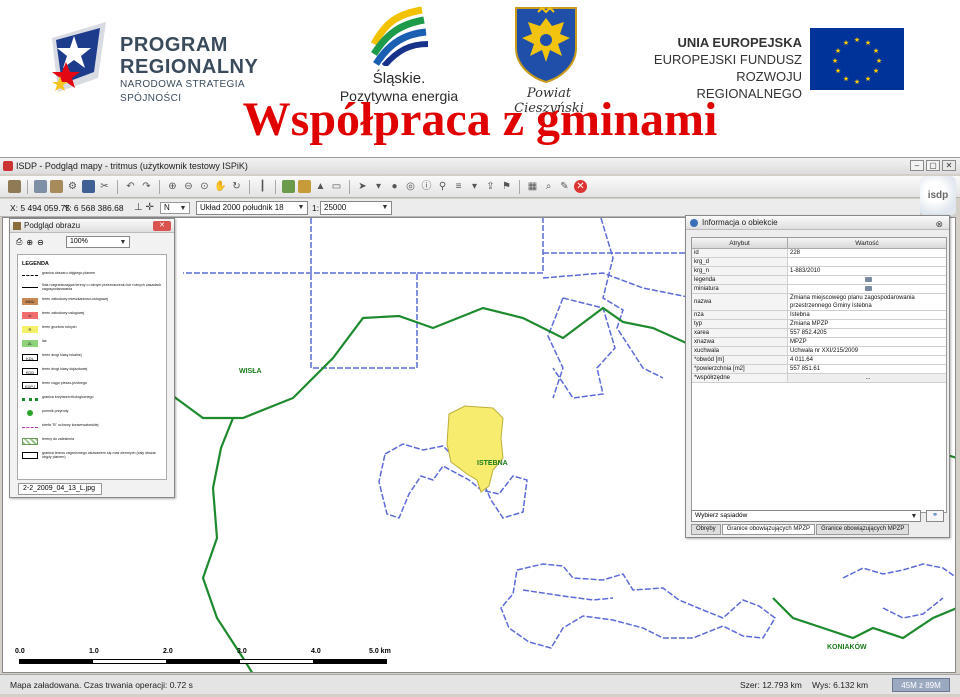 The image size is (960, 697). What do you see at coordinates (740, 243) in the screenshot?
I see `column-header-attribute: Atrybut` at bounding box center [740, 243].